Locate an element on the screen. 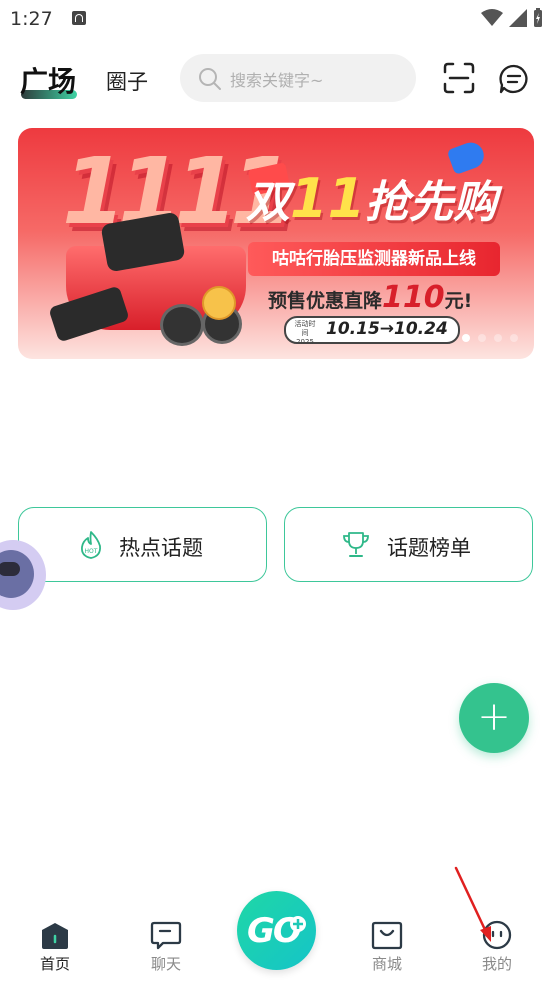 The image size is (553, 984). message-icon is located at coordinates (514, 79).